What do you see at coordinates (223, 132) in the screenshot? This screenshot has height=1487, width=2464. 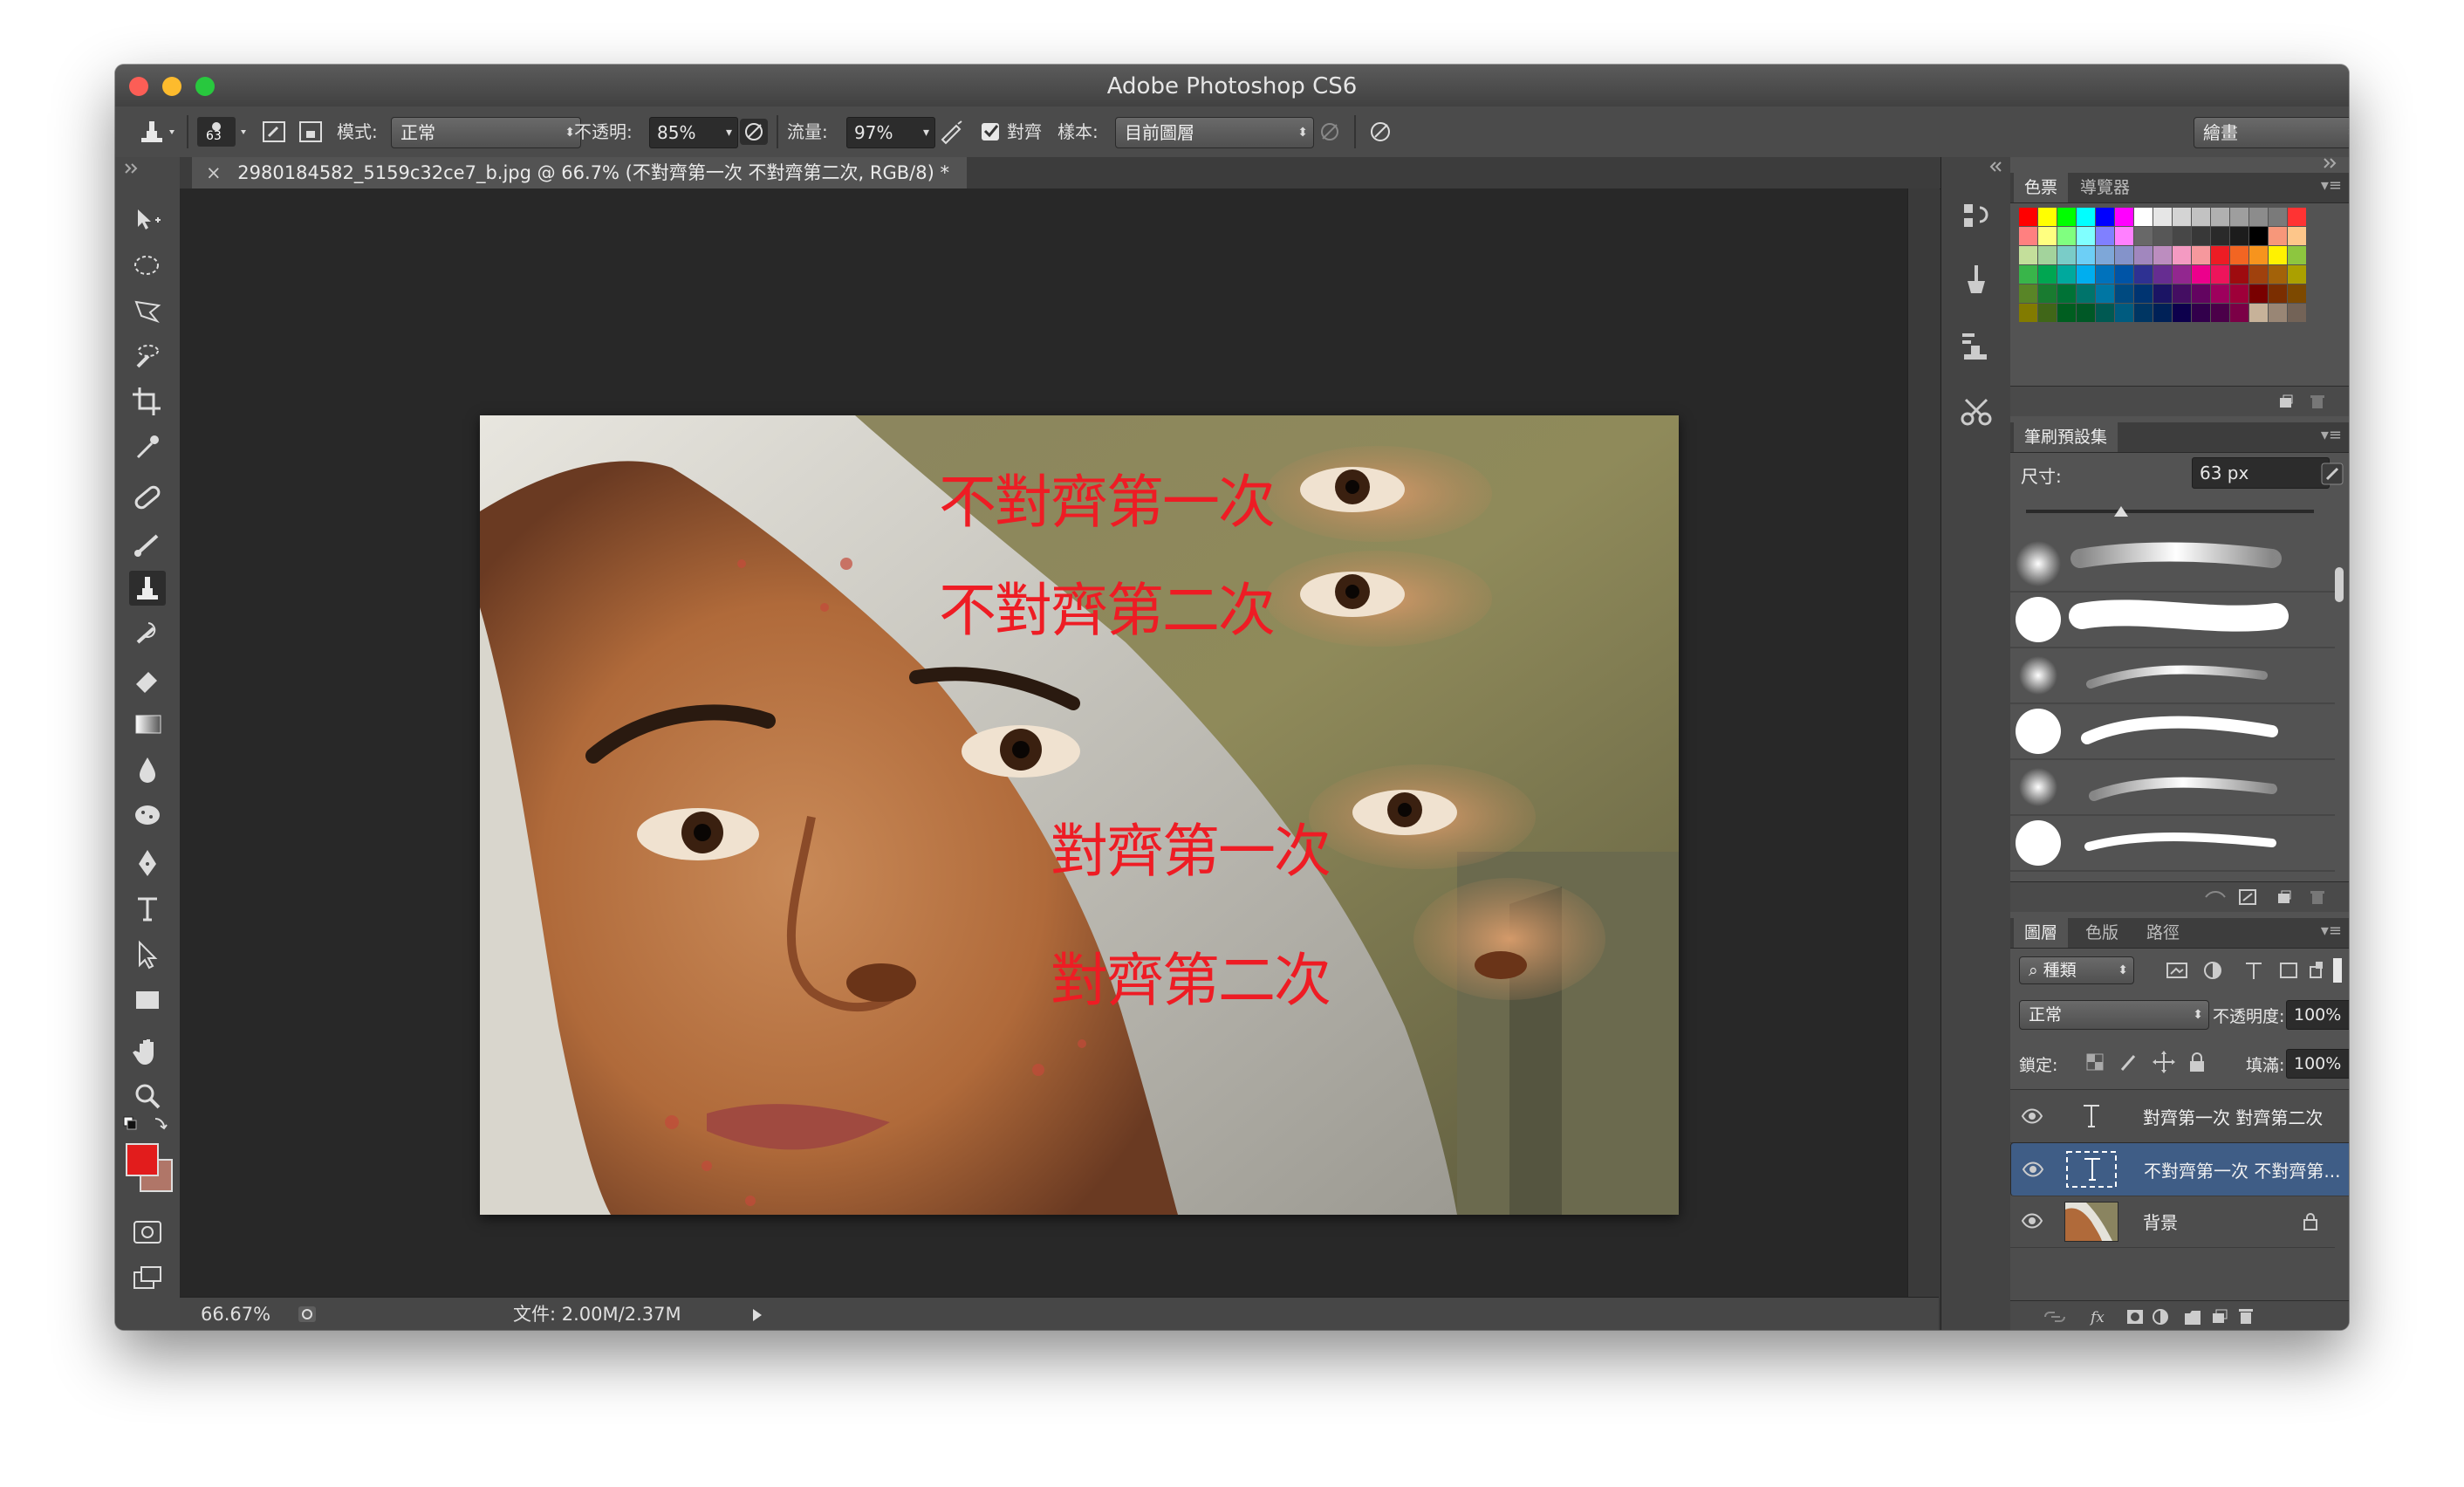 I see `brush-picker: 63` at bounding box center [223, 132].